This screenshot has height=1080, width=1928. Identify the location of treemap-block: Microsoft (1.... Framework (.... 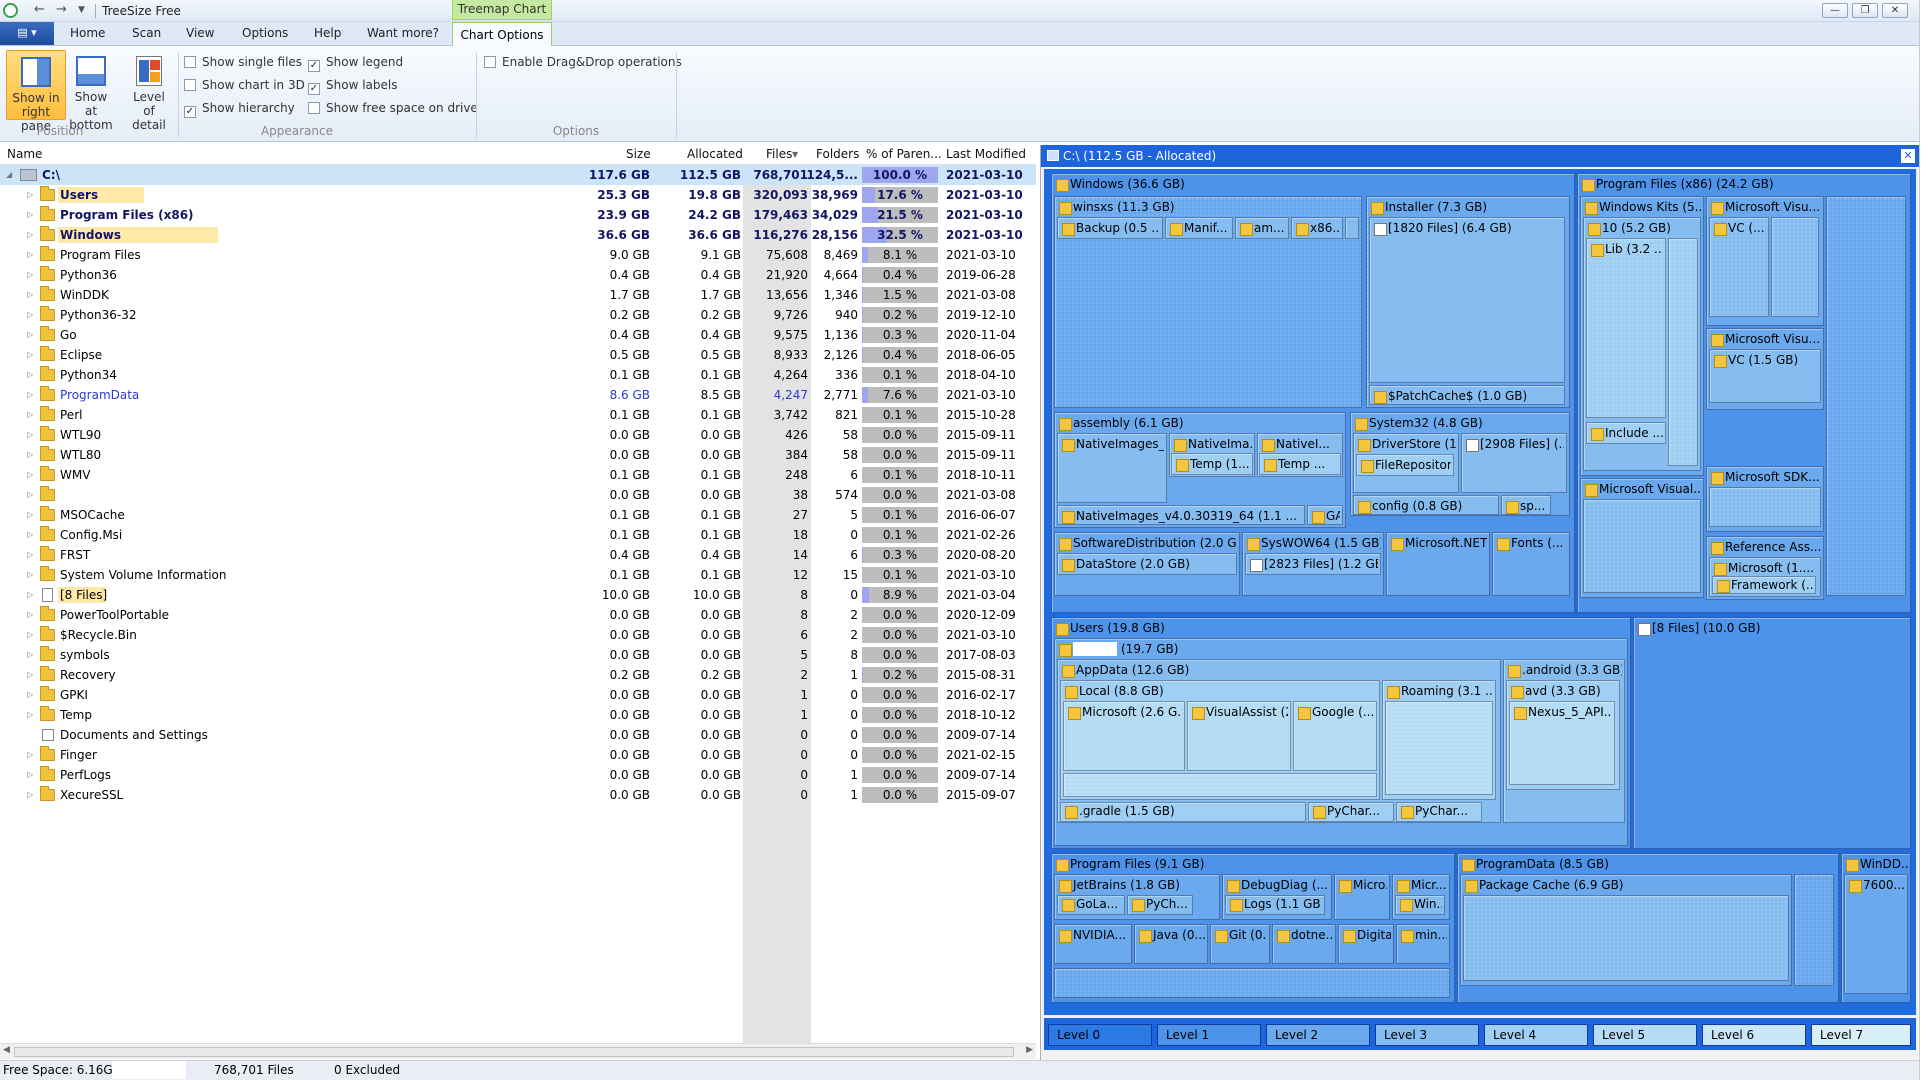
(1765, 577).